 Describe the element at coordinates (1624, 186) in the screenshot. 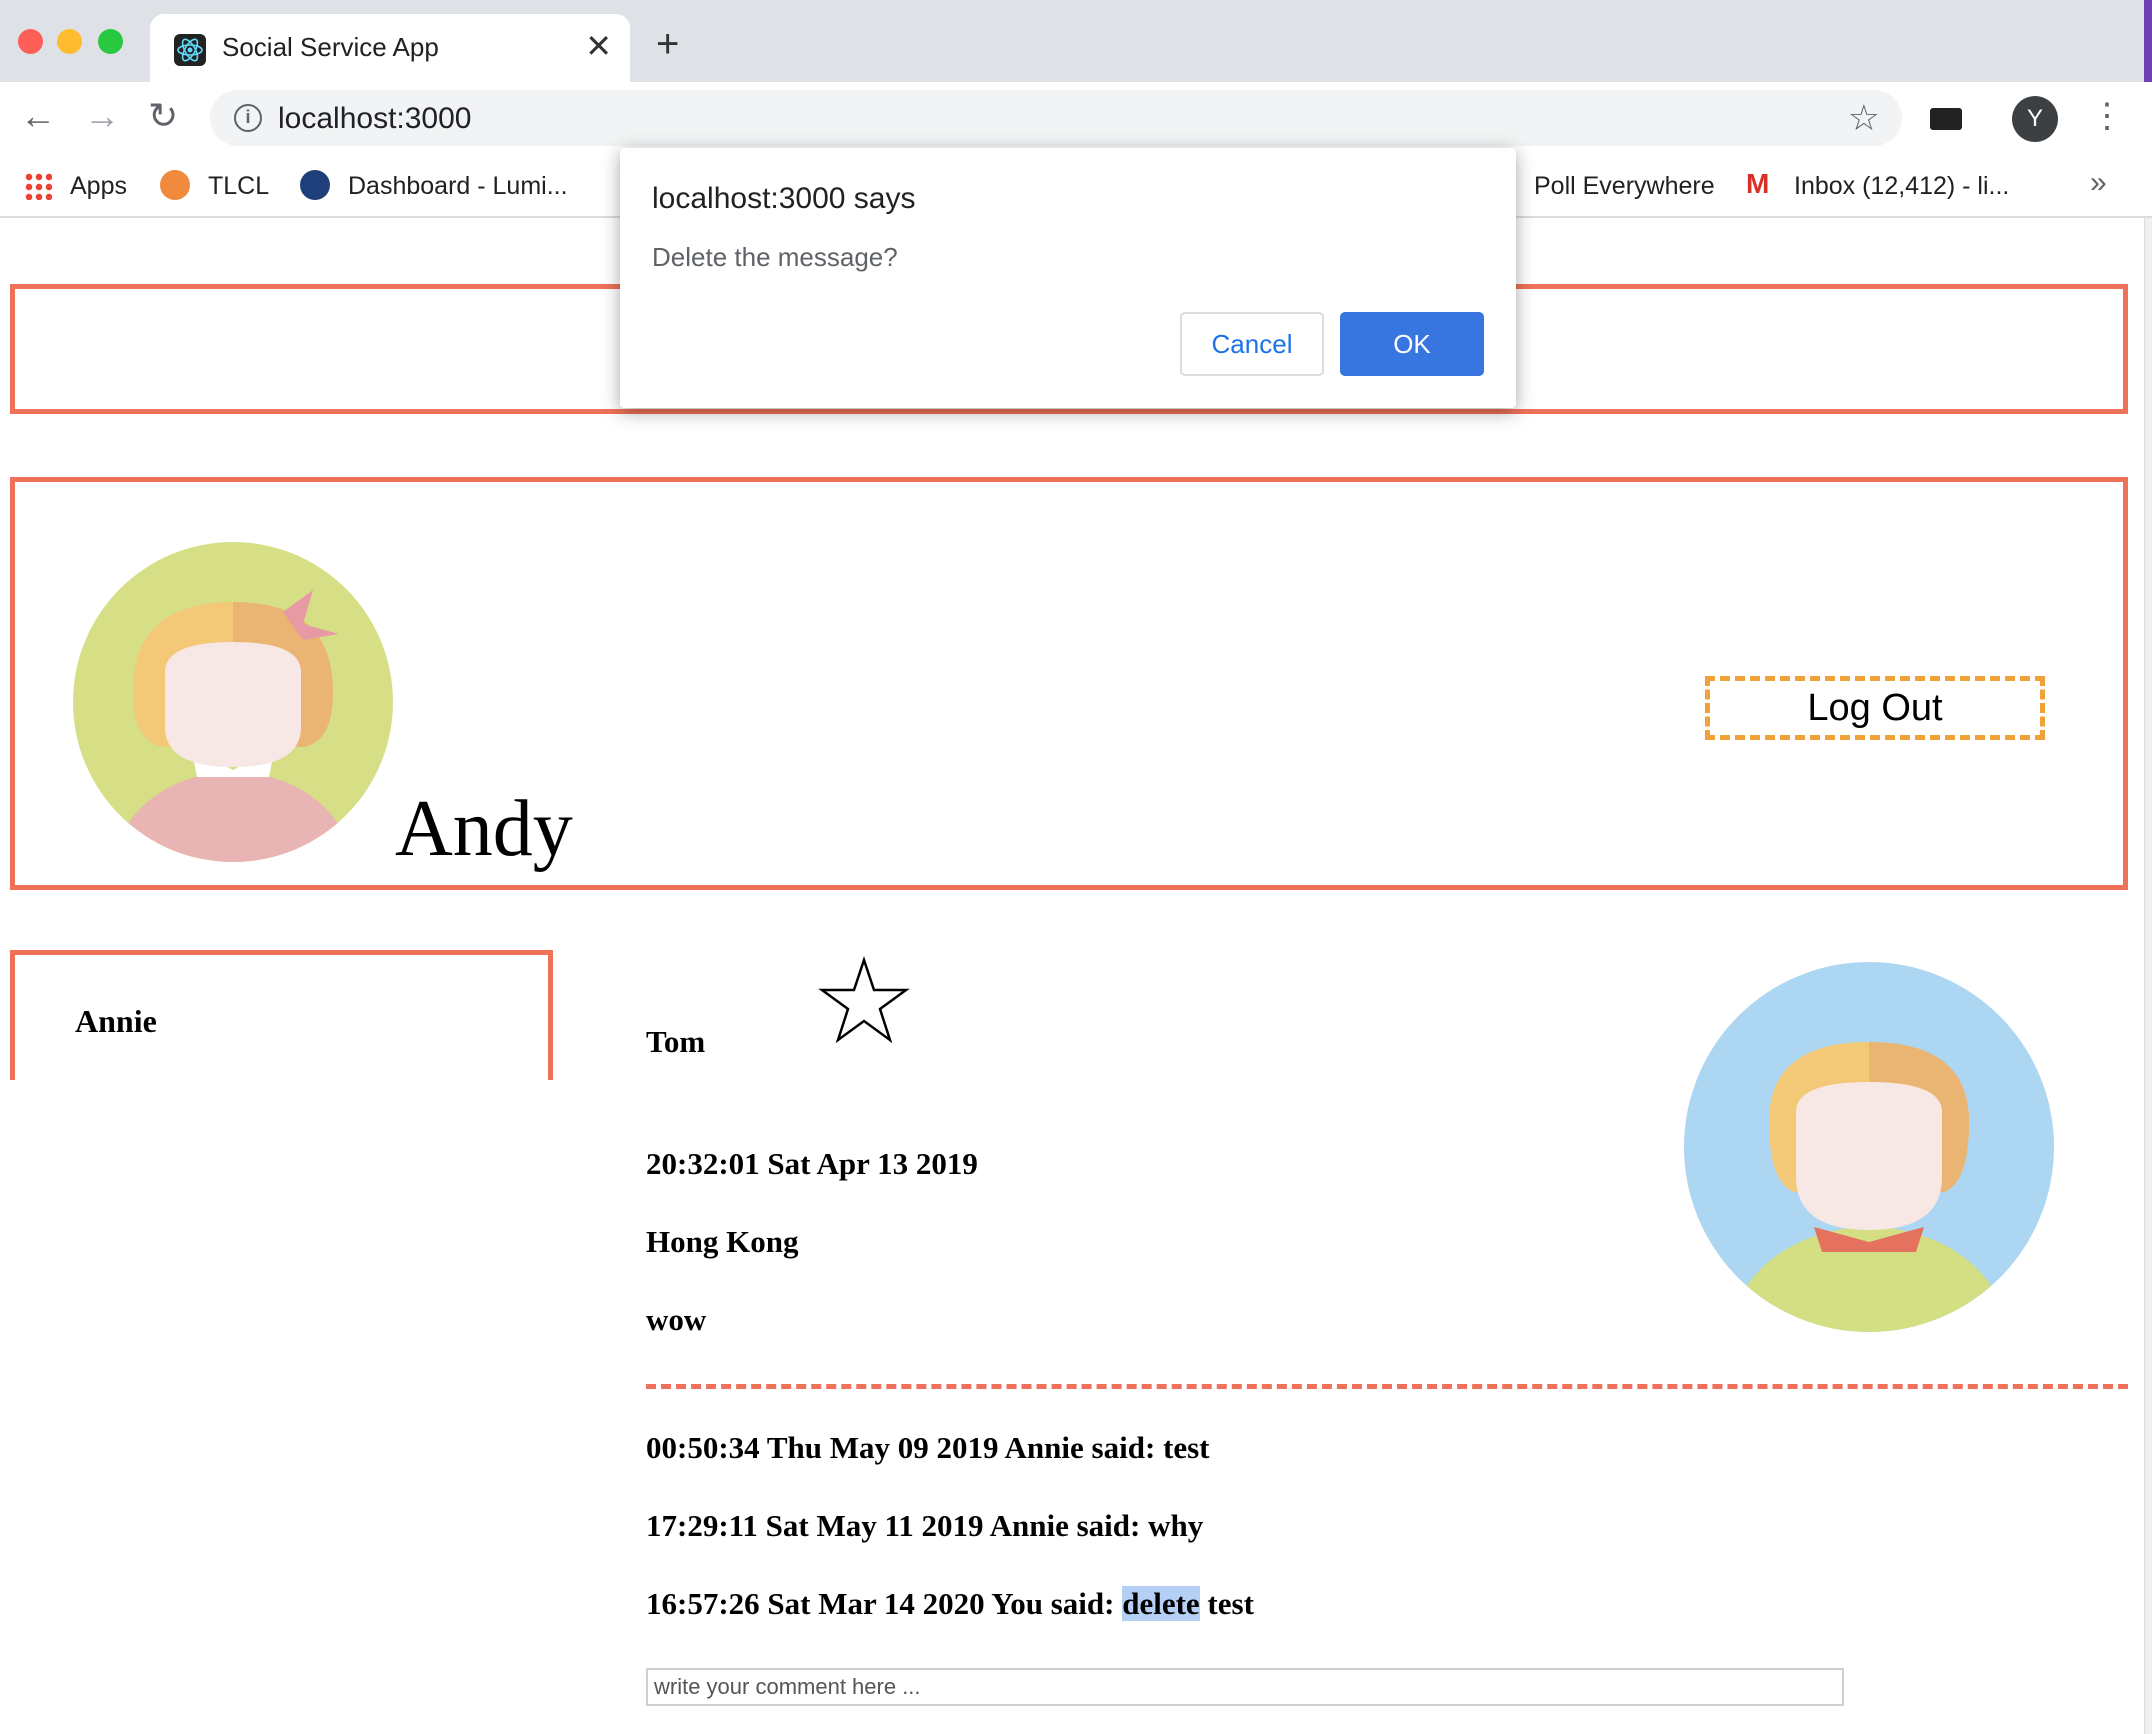

I see `bookmark-label: Poll Everywhere` at that location.